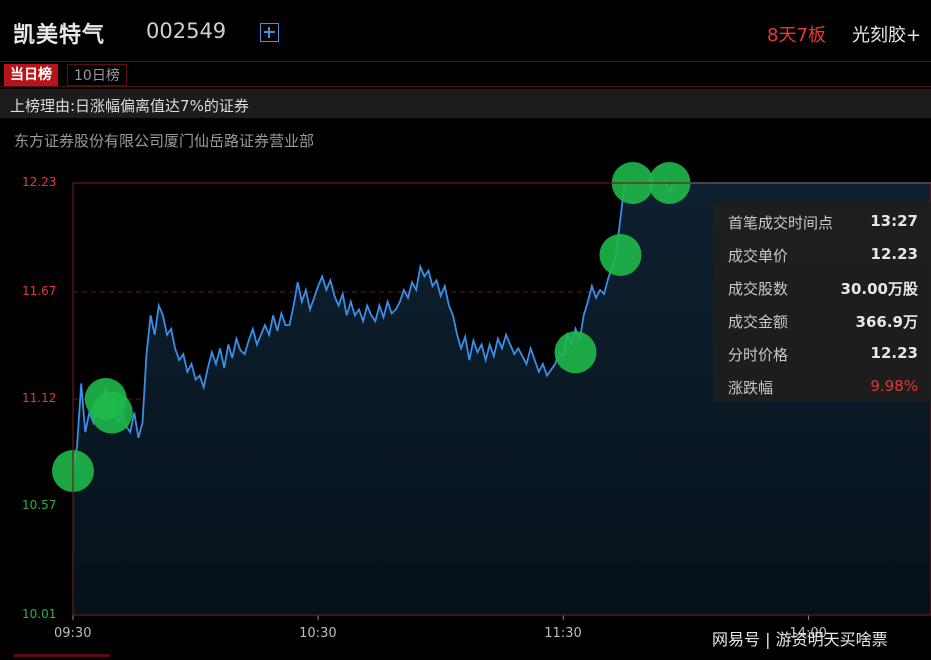 The image size is (931, 660). Describe the element at coordinates (822, 352) in the screenshot. I see `tooltip-row: 分时价格 12.23` at that location.